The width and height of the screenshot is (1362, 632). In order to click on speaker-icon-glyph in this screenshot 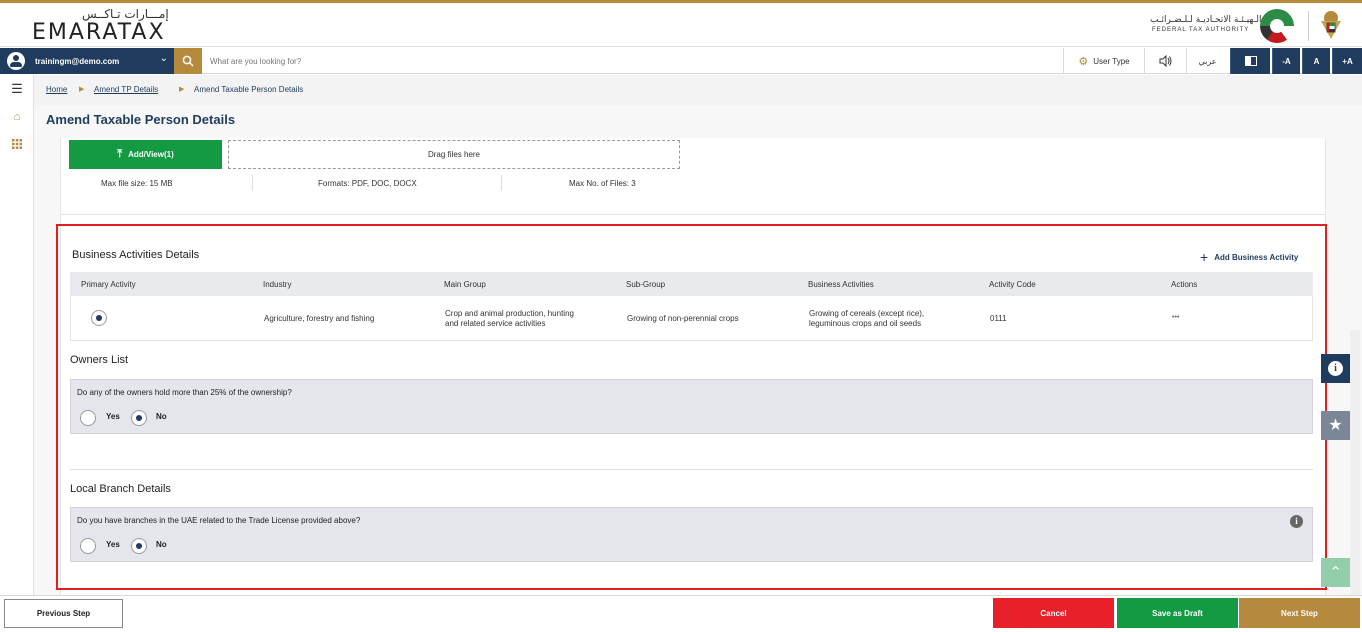, I will do `click(1165, 61)`.